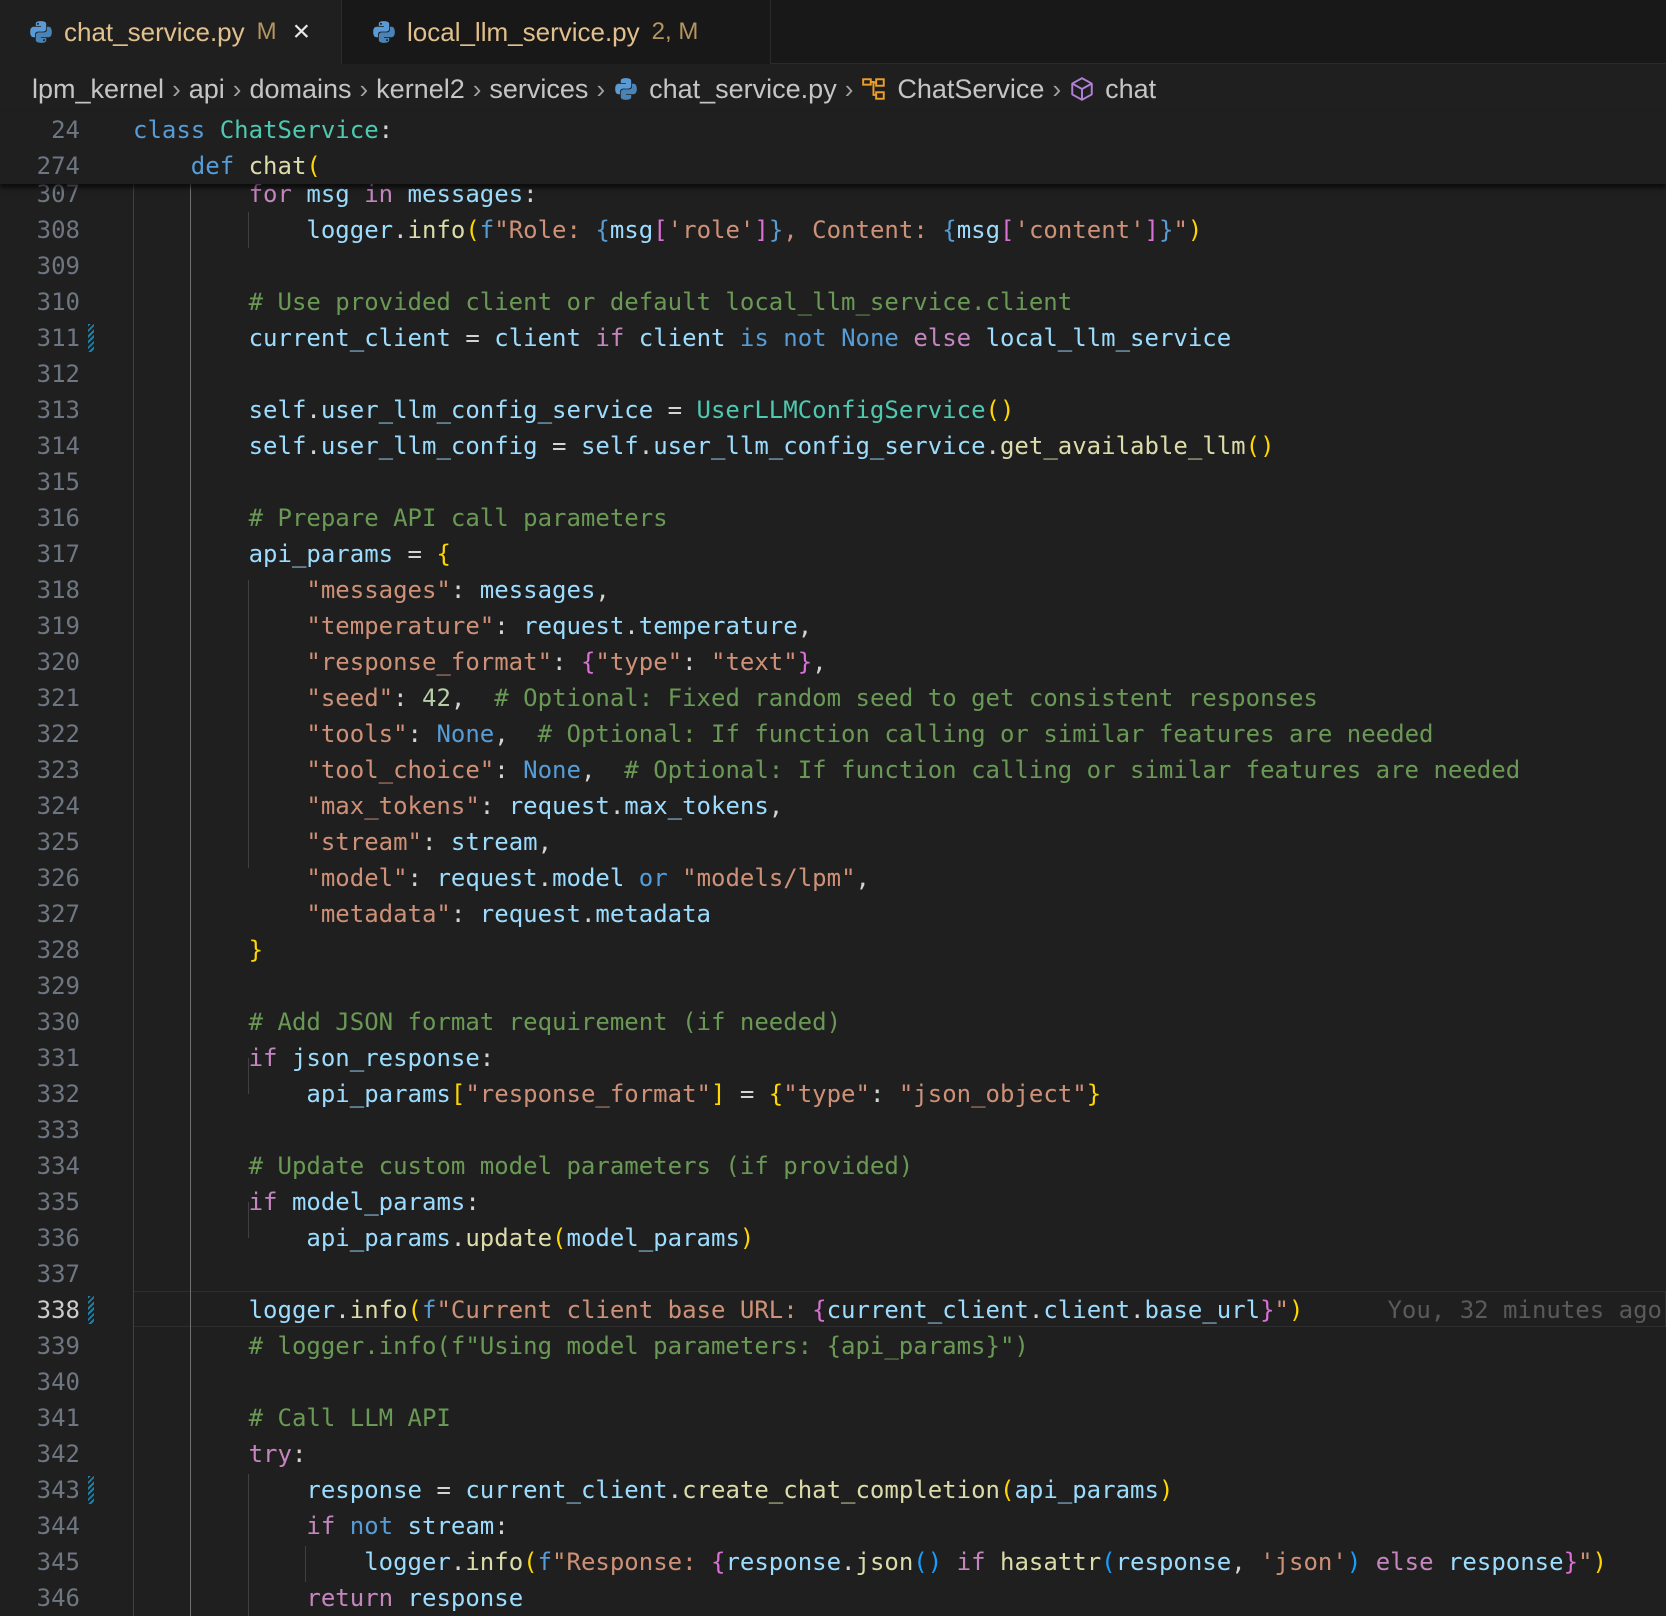 Image resolution: width=1666 pixels, height=1616 pixels. I want to click on code-token: msg, so click(978, 230).